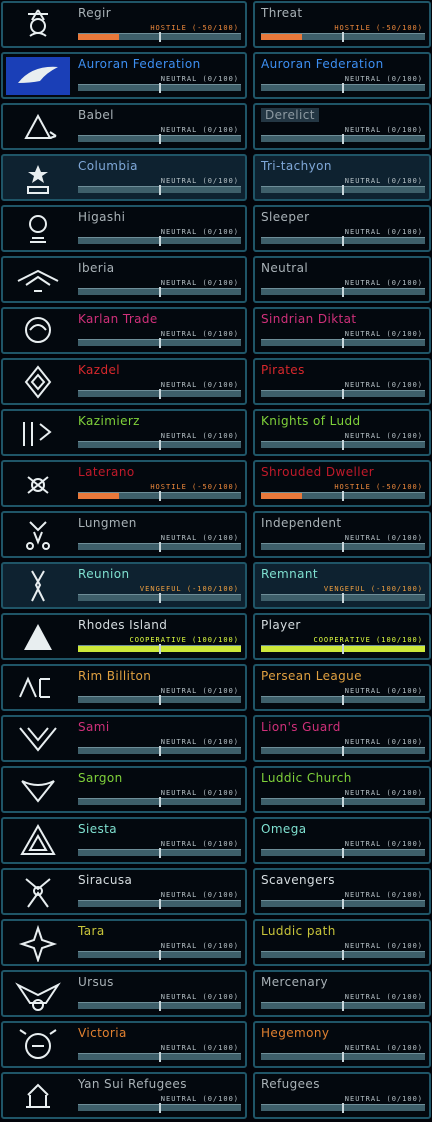  What do you see at coordinates (342, 330) in the screenshot?
I see `paired-faction-card: Sindrian Diktat NEUTRAL (0/100)` at bounding box center [342, 330].